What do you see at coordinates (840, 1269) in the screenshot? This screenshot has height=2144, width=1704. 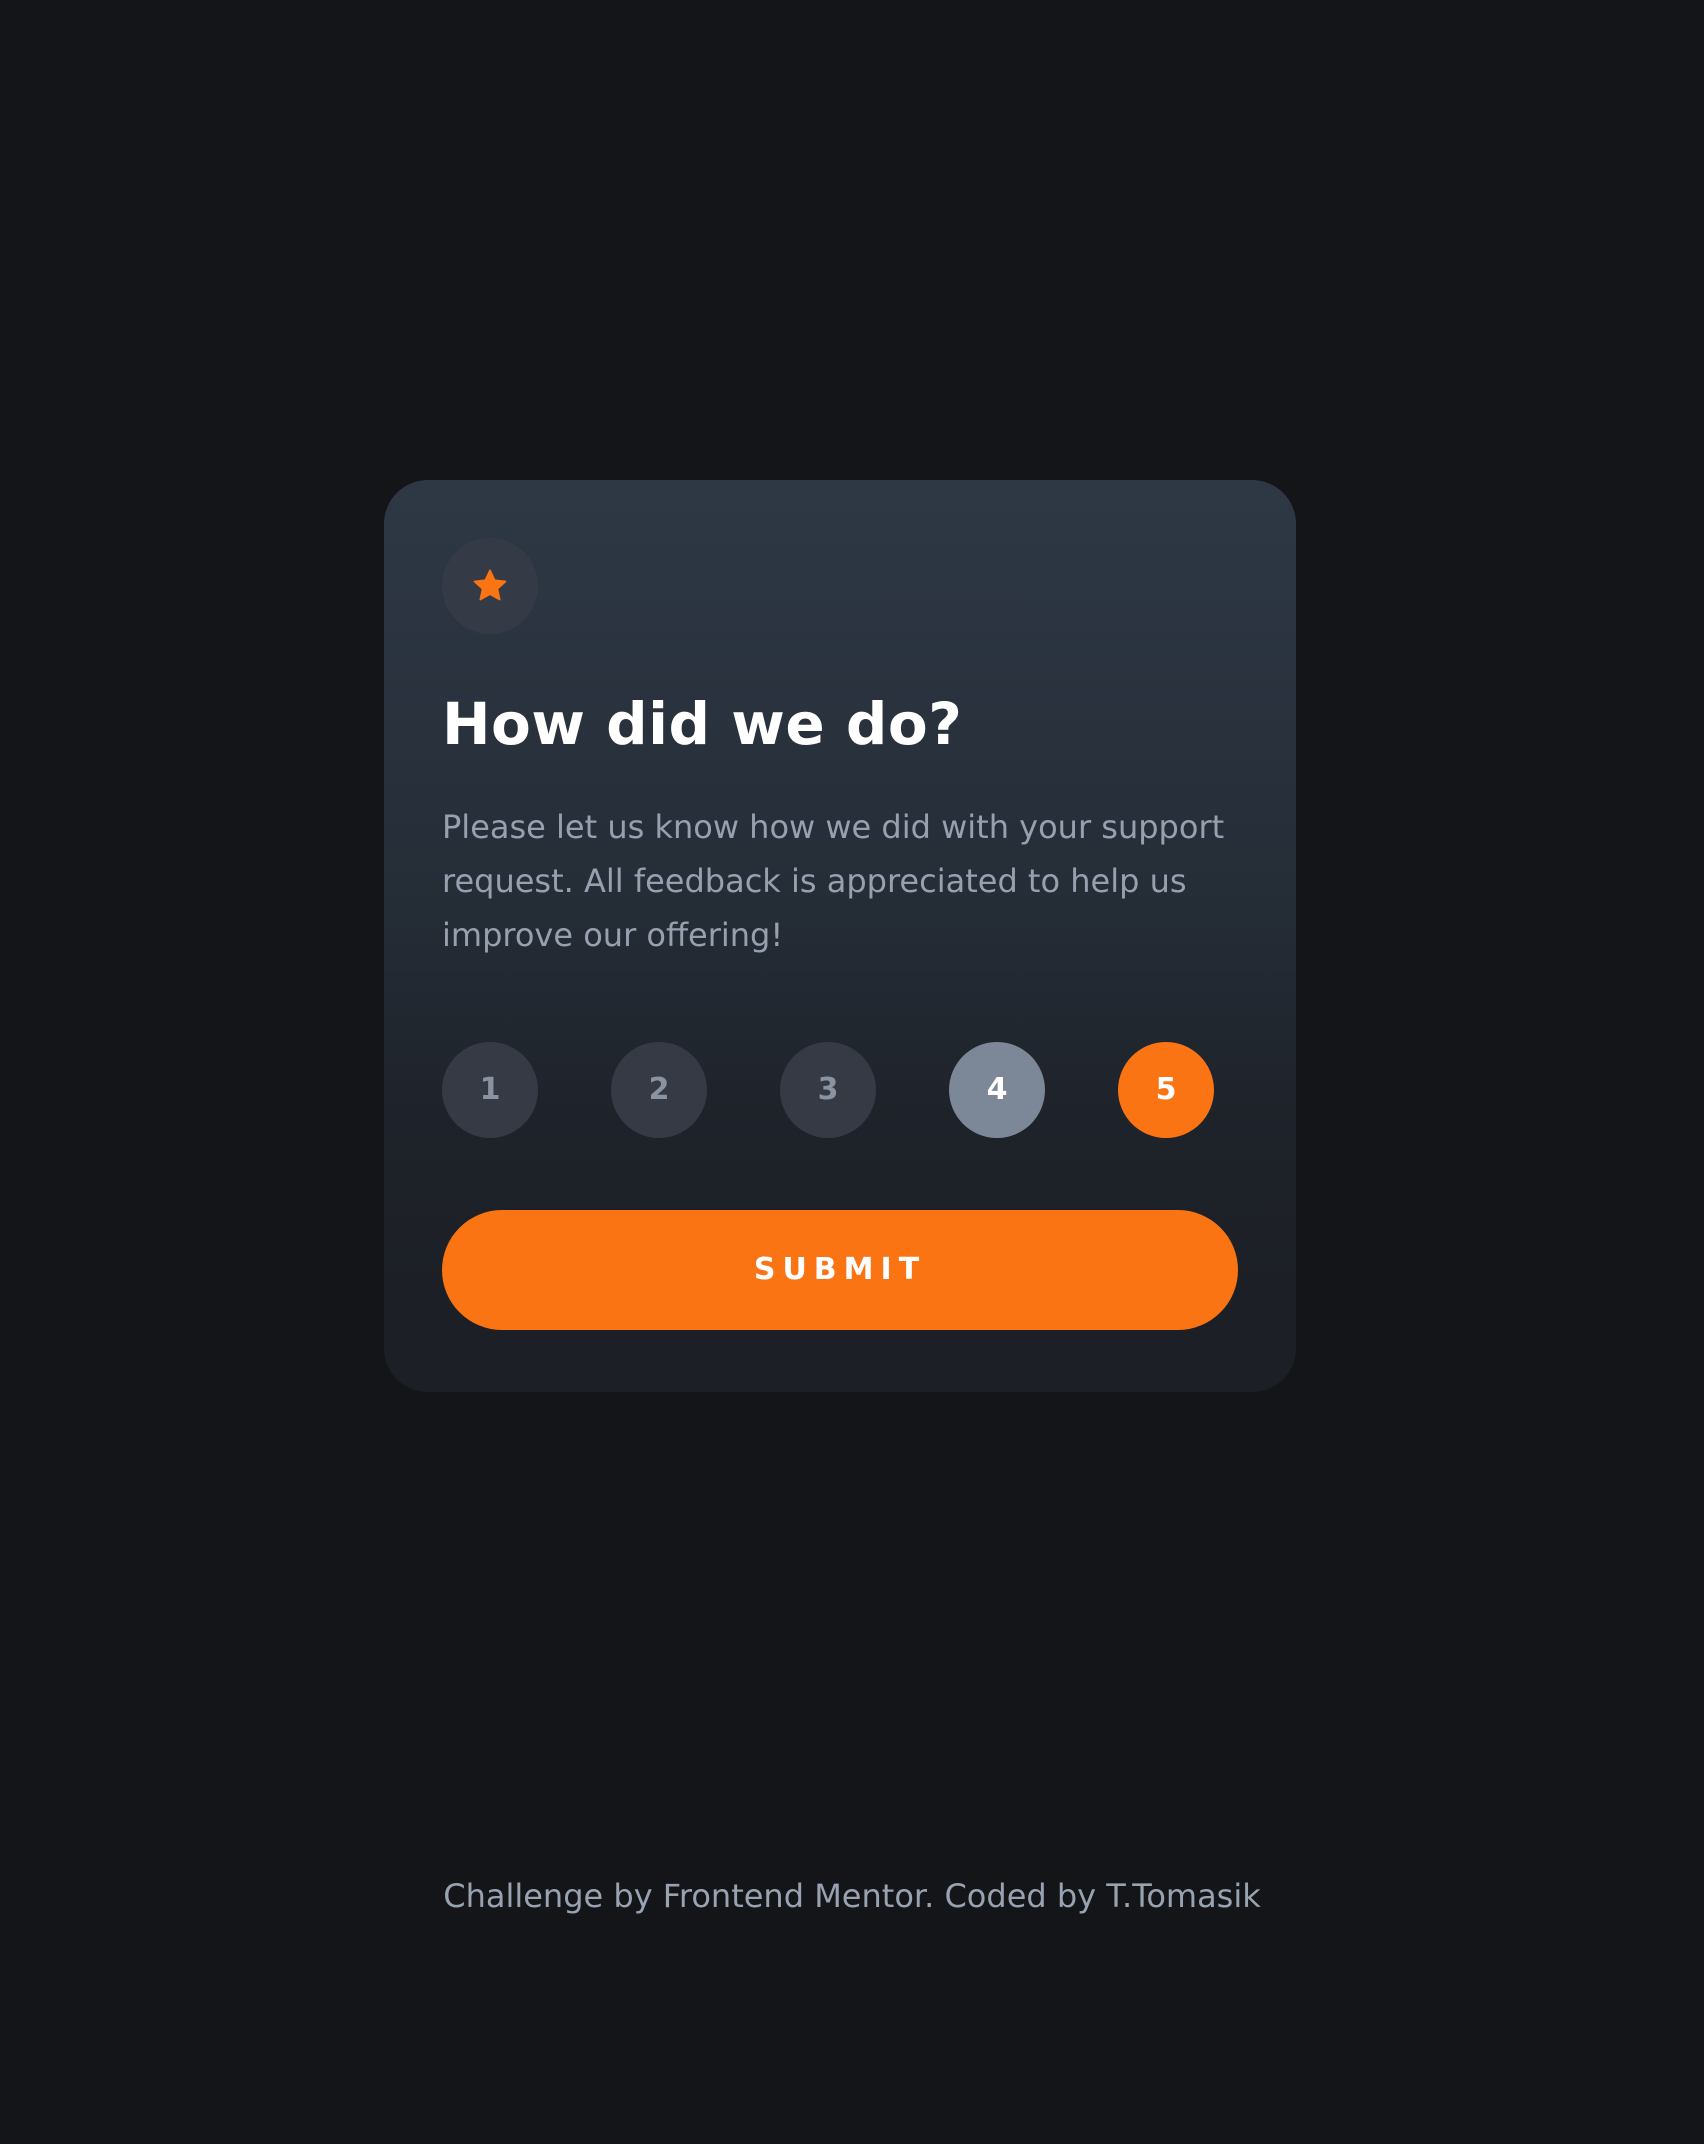 I see `submit-button: SUBMIT` at bounding box center [840, 1269].